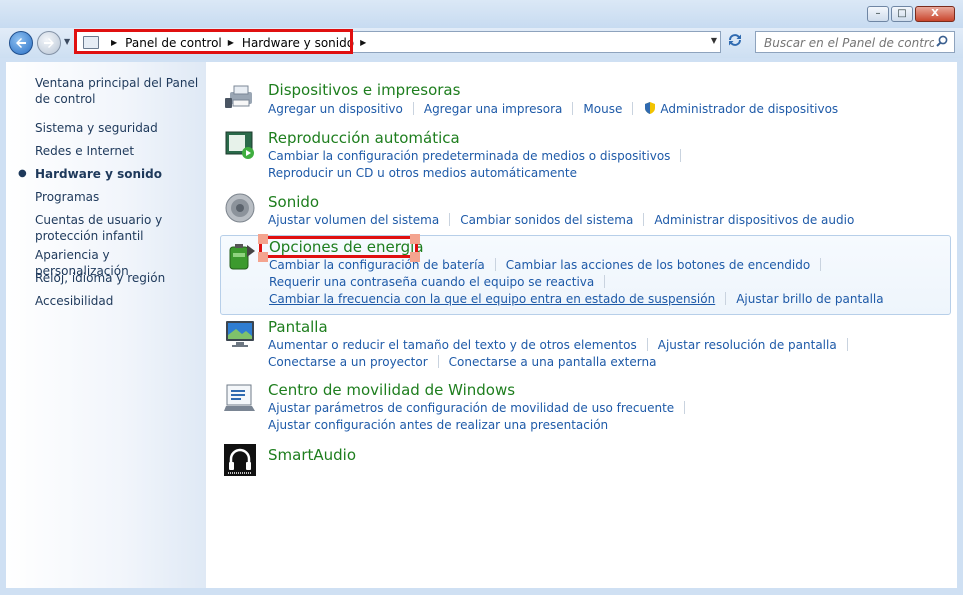 This screenshot has width=963, height=595. What do you see at coordinates (240, 460) in the screenshot?
I see `smartaudio-icon` at bounding box center [240, 460].